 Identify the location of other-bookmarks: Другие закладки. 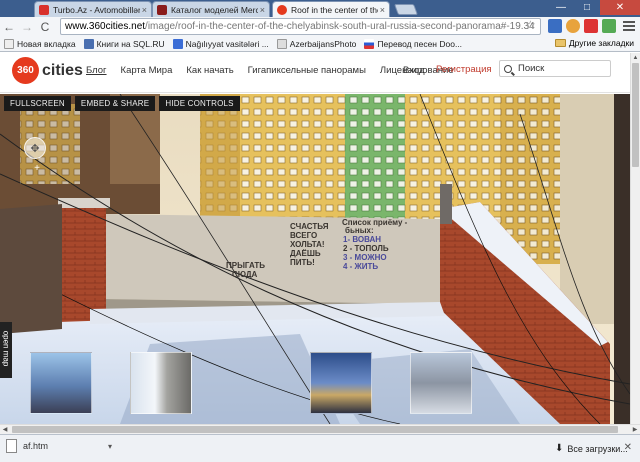
(594, 43).